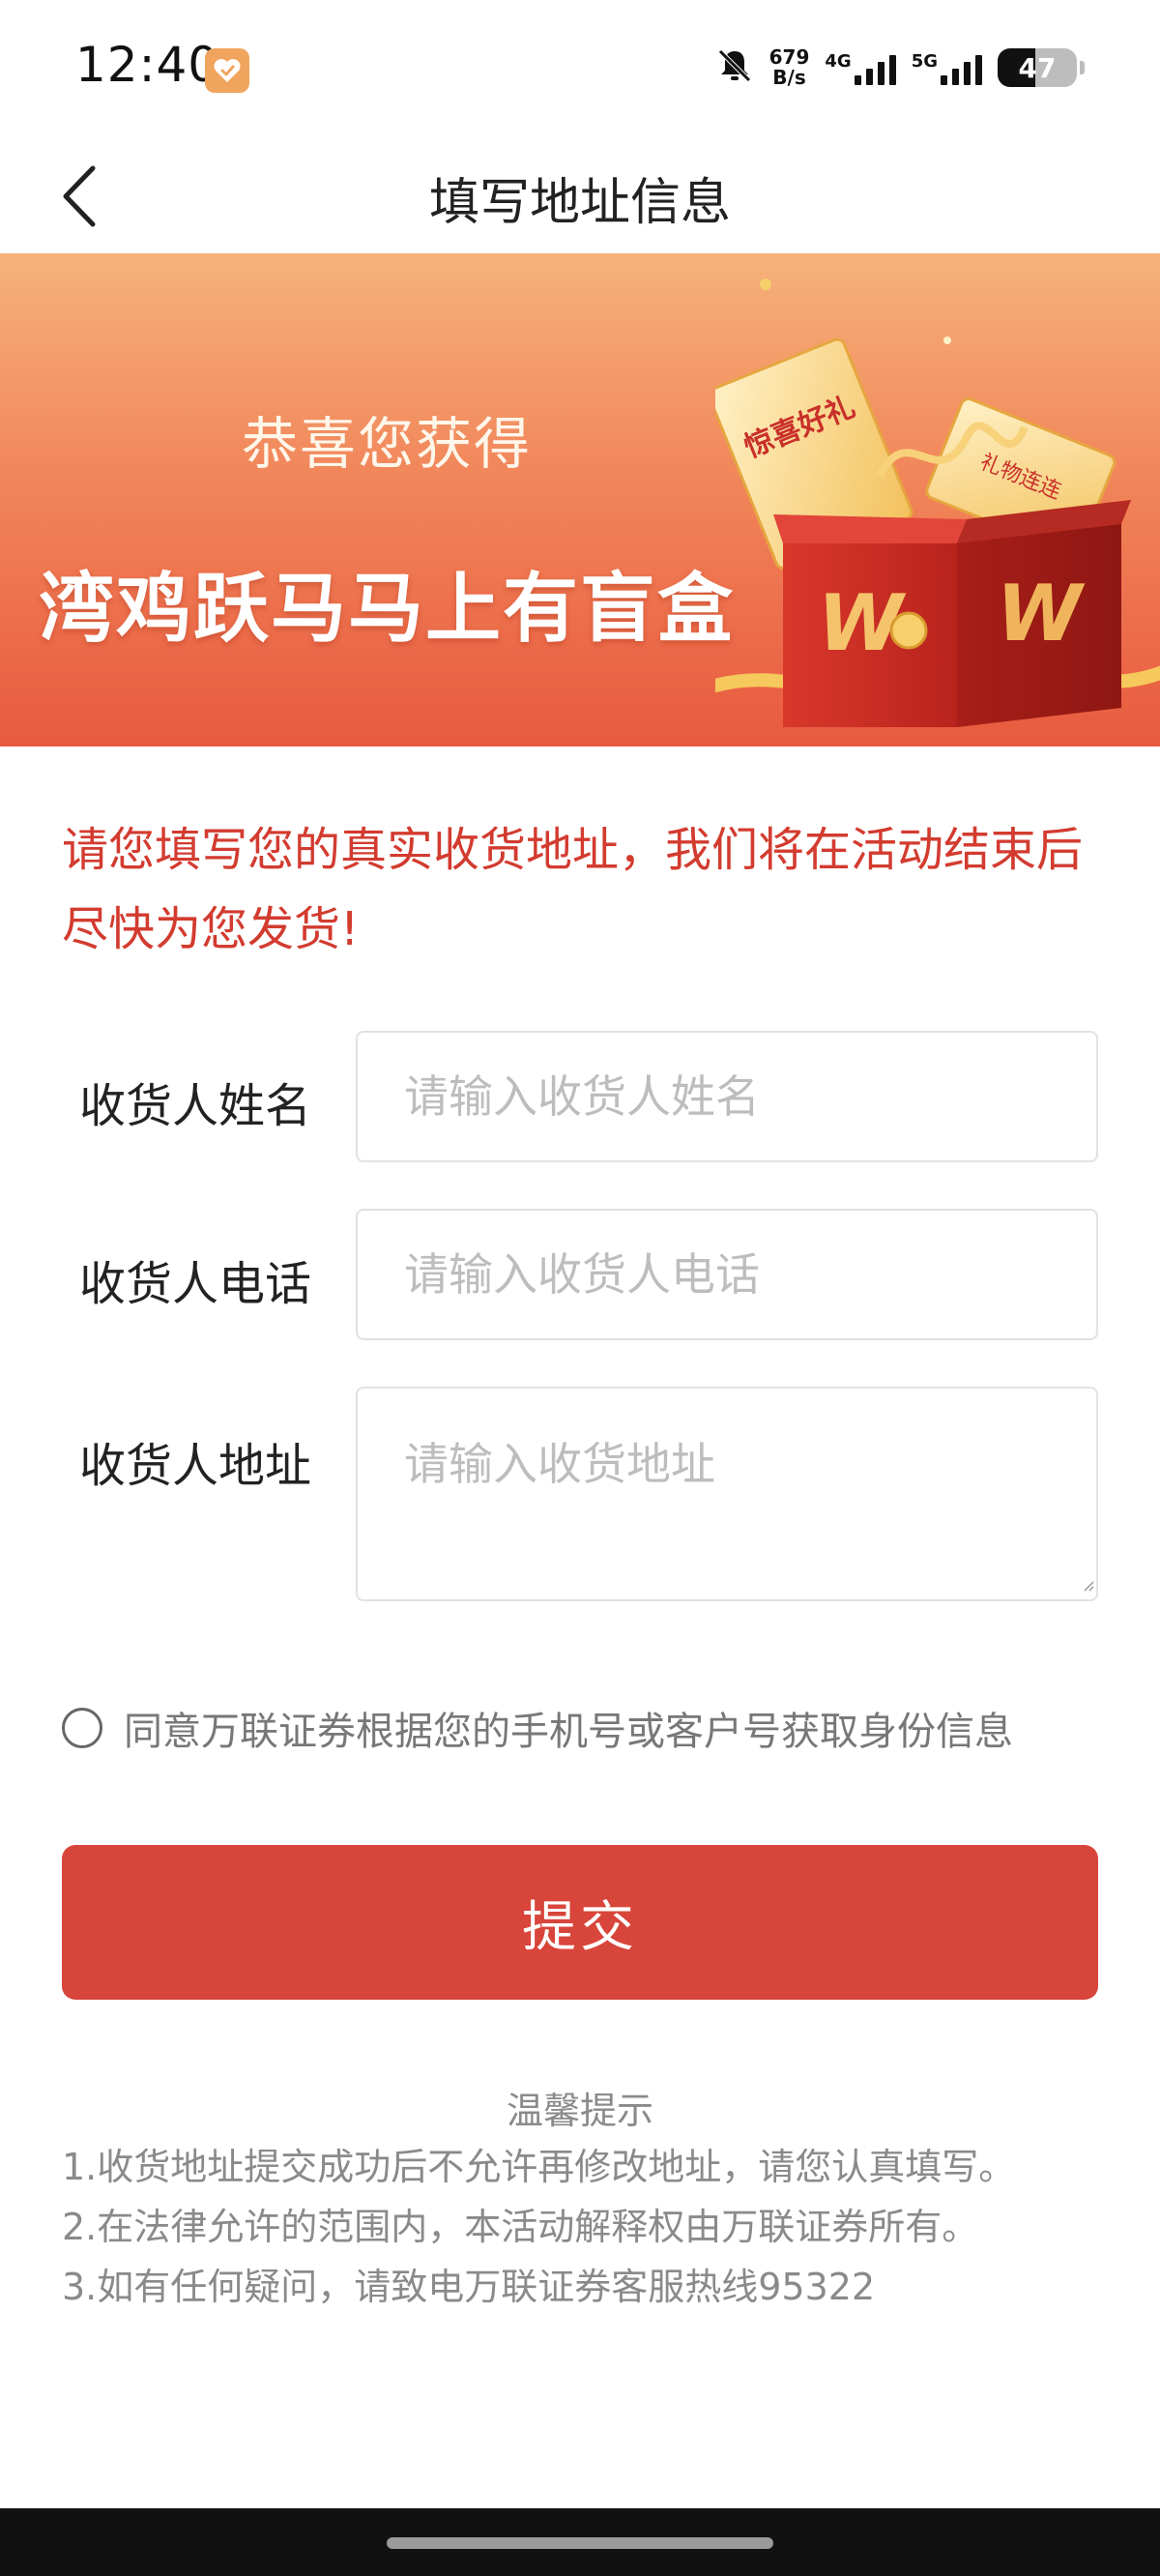  I want to click on name-label: 收货人姓名, so click(196, 1106).